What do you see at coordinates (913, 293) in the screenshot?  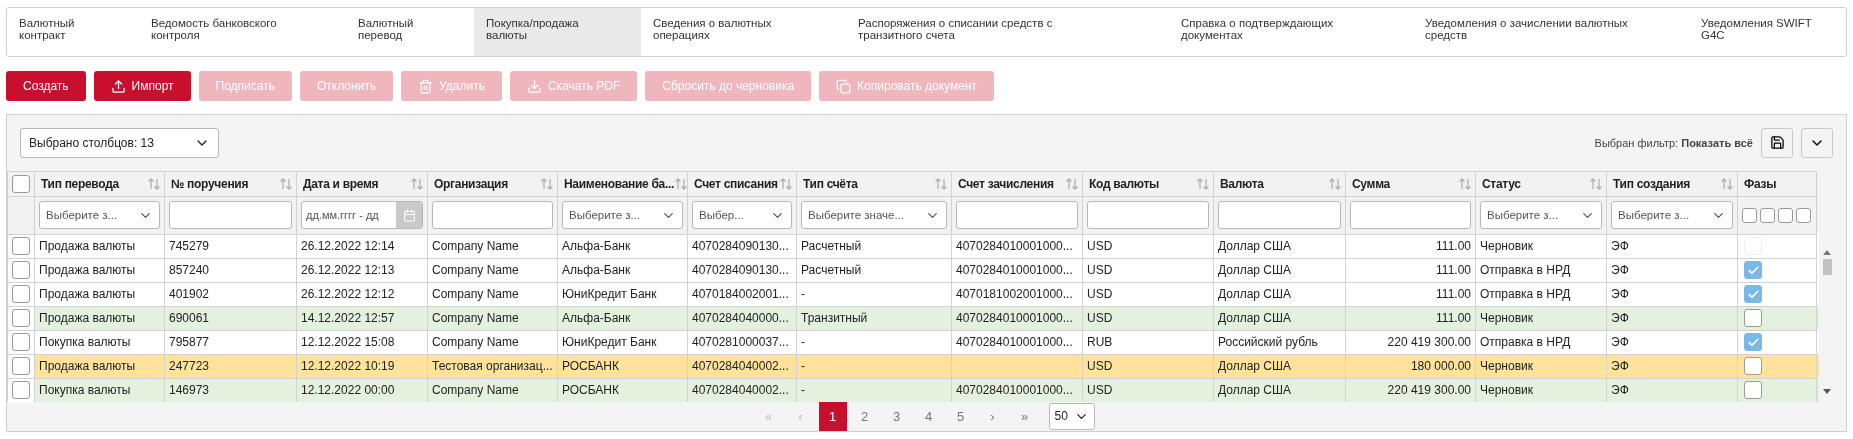 I see `table-row: Продажа валюты 401902 26.12.2022 12:12 Company Name ЮниКредит Банк 4070184002001... - 4070181002001000... USD Доллар США 111.00 Отправка в НРД ЭФ` at bounding box center [913, 293].